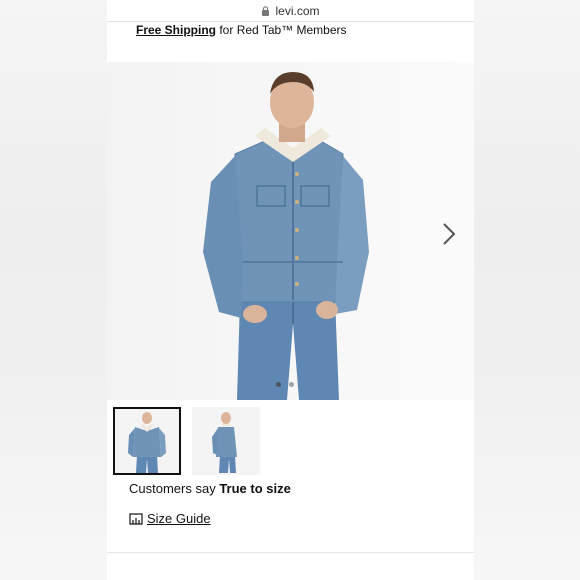  I want to click on address-bar: levi.com, so click(290, 11).